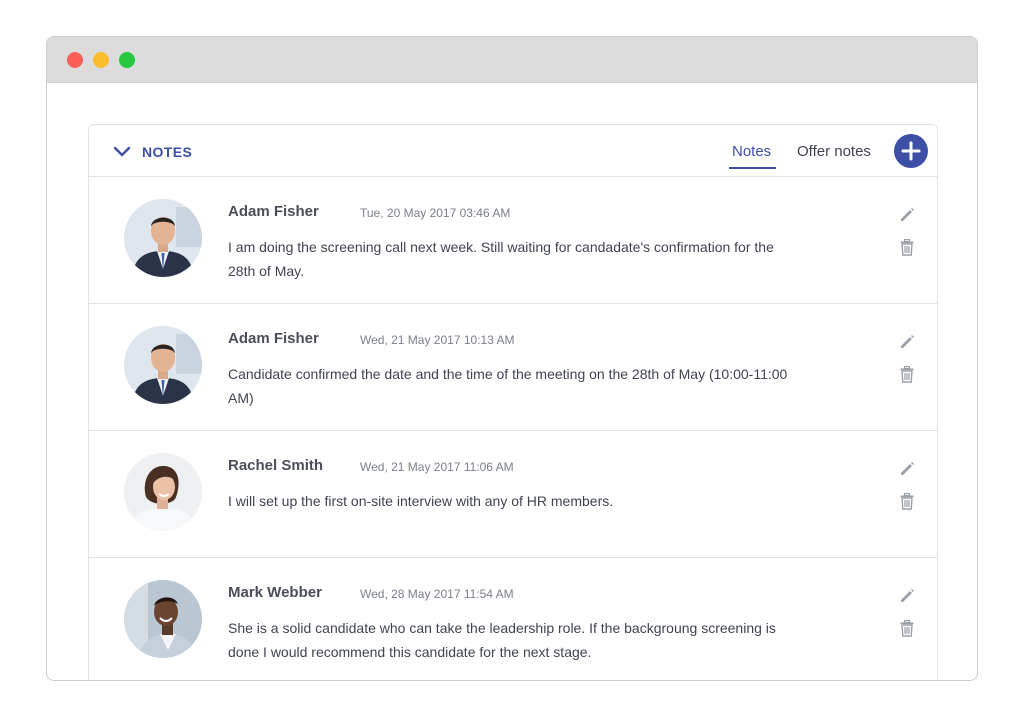 Image resolution: width=1024 pixels, height=717 pixels. Describe the element at coordinates (276, 465) in the screenshot. I see `note-author: Rachel Smith` at that location.